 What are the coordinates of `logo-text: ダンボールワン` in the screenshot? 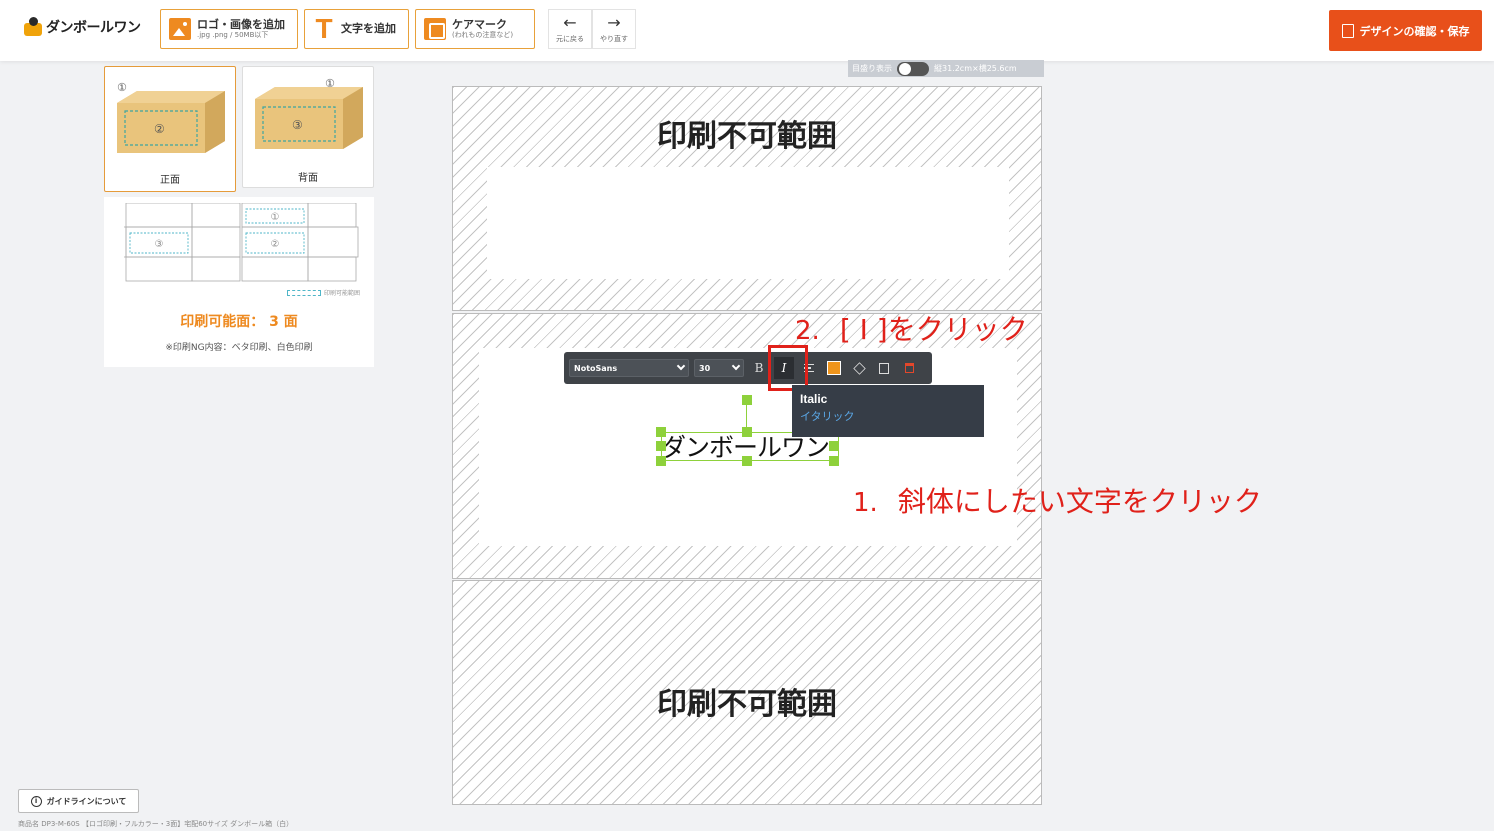 It's located at (93, 28).